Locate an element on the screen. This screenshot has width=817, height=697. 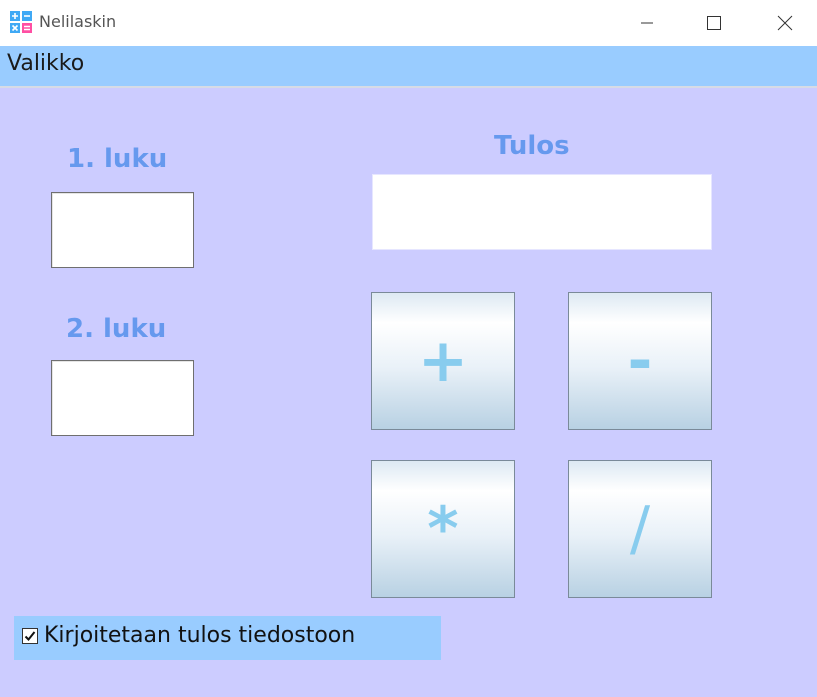
menu-valikko: Valikko is located at coordinates (45, 63).